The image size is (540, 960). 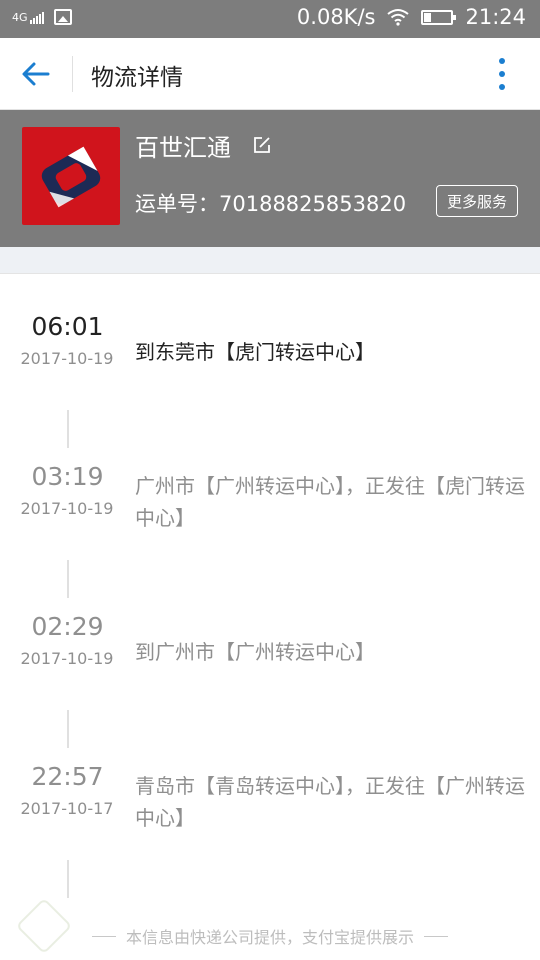 I want to click on clock: 21:24, so click(x=495, y=17).